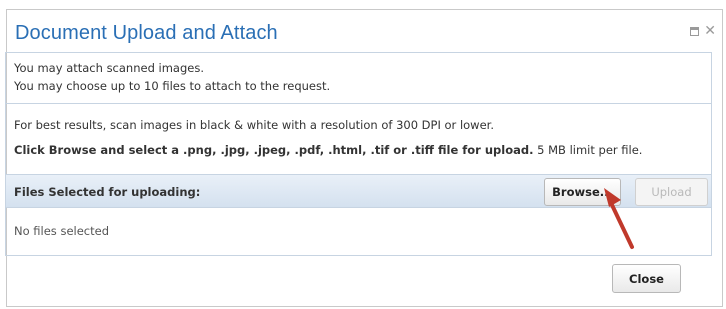 Image resolution: width=726 pixels, height=309 pixels. I want to click on size-limit-text: 5 MB limit per file., so click(588, 150).